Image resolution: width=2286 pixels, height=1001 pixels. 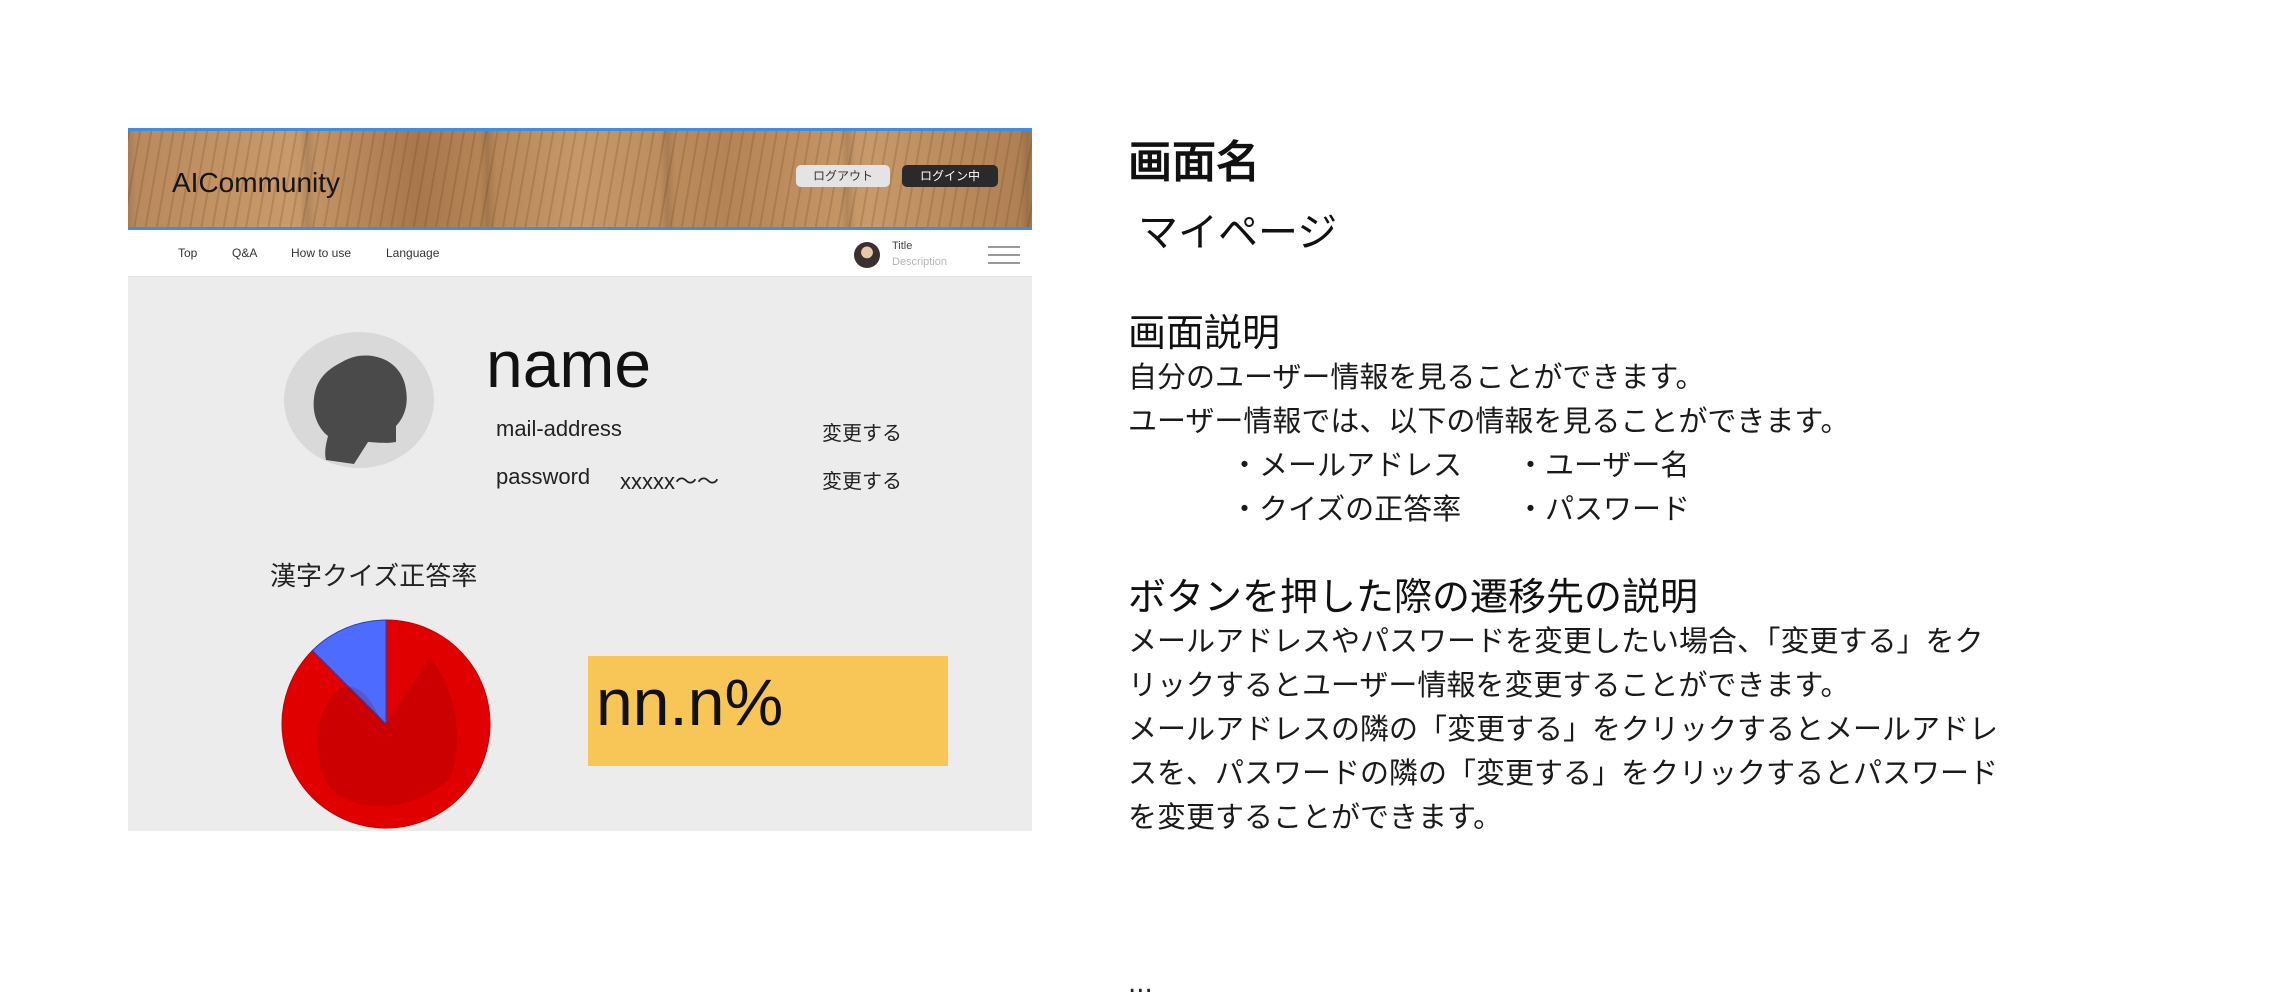 What do you see at coordinates (1603, 509) in the screenshot?
I see `bullet-item: ・パスワード` at bounding box center [1603, 509].